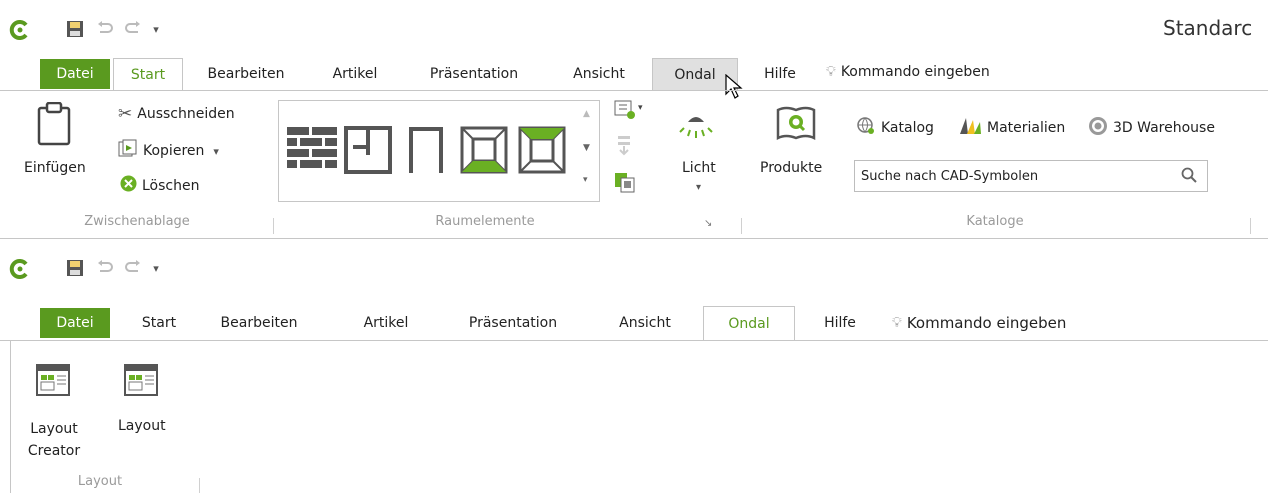  Describe the element at coordinates (426, 152) in the screenshot. I see `door-frame-icon` at that location.